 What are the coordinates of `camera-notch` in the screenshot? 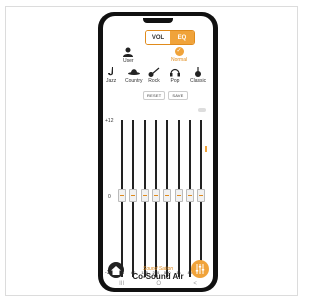 It's located at (158, 20).